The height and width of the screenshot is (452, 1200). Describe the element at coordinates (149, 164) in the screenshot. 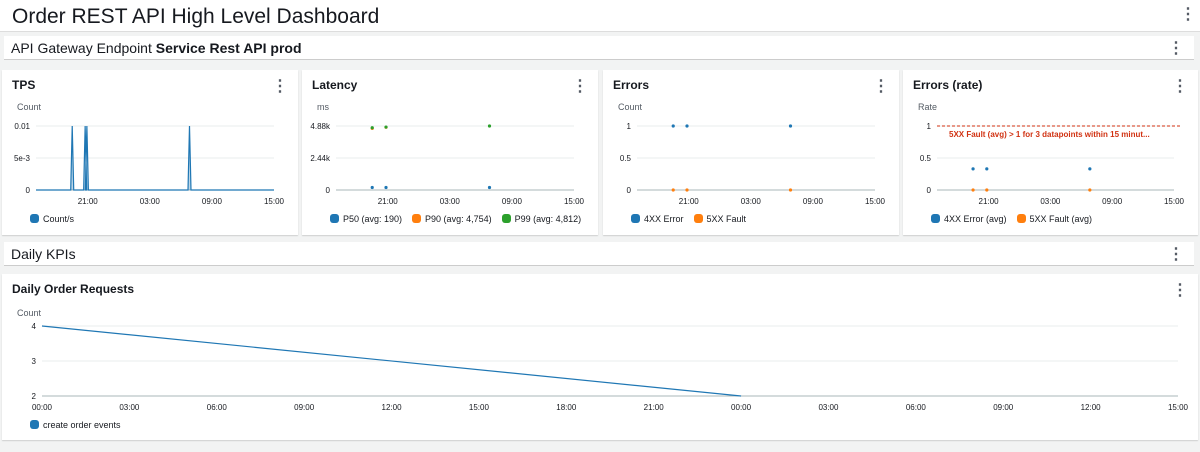

I see `chart-plot: 0 5e-3 0.01 21:00 03:00 09:00 15:00` at that location.